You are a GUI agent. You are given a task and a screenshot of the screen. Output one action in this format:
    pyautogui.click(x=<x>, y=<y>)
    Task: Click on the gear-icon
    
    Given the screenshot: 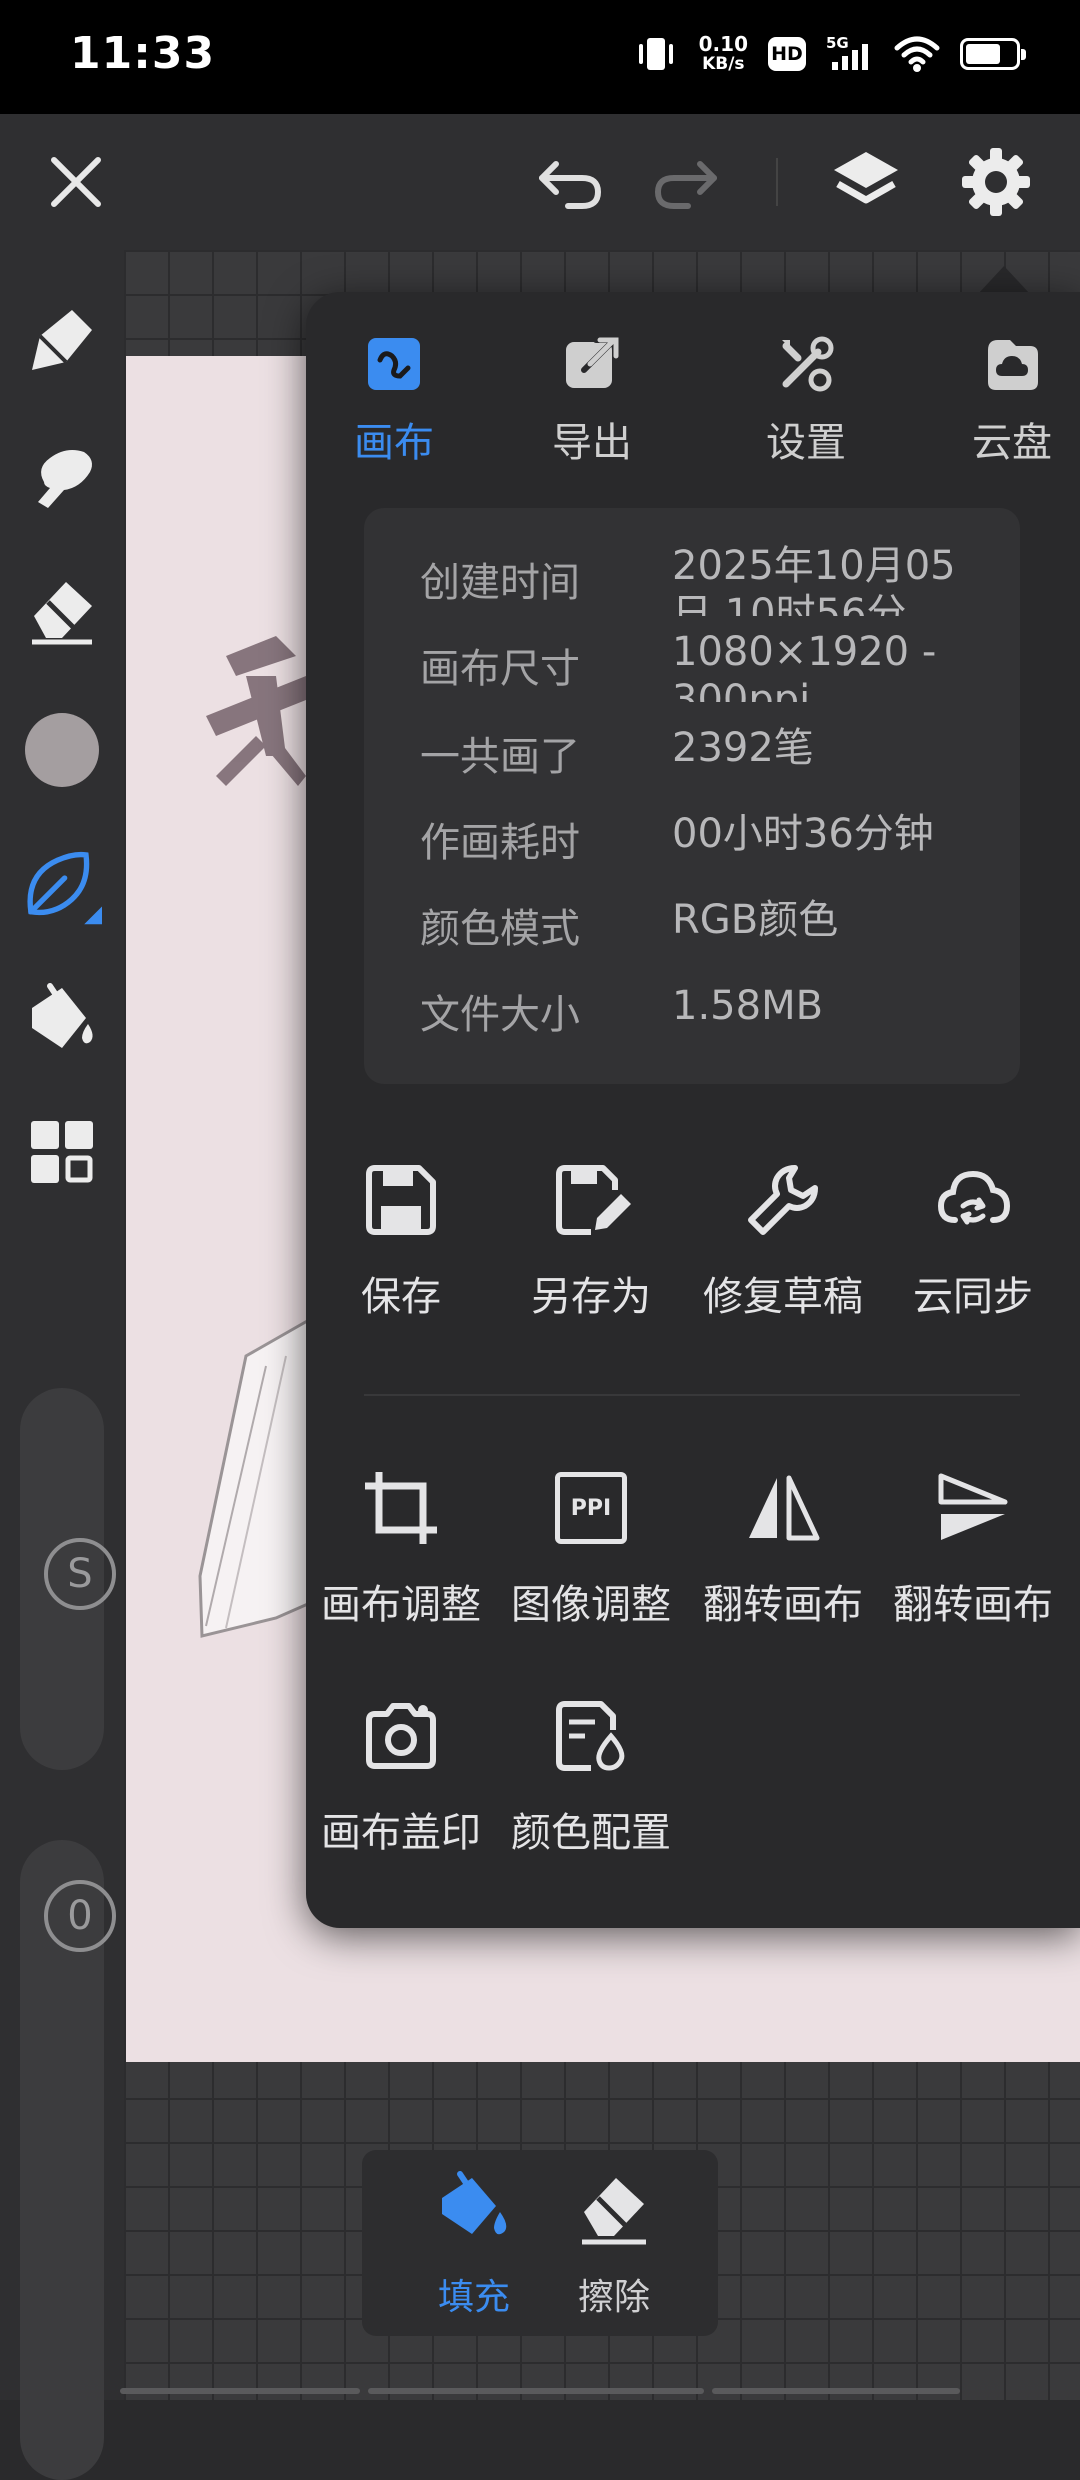 What is the action you would take?
    pyautogui.click(x=996, y=182)
    